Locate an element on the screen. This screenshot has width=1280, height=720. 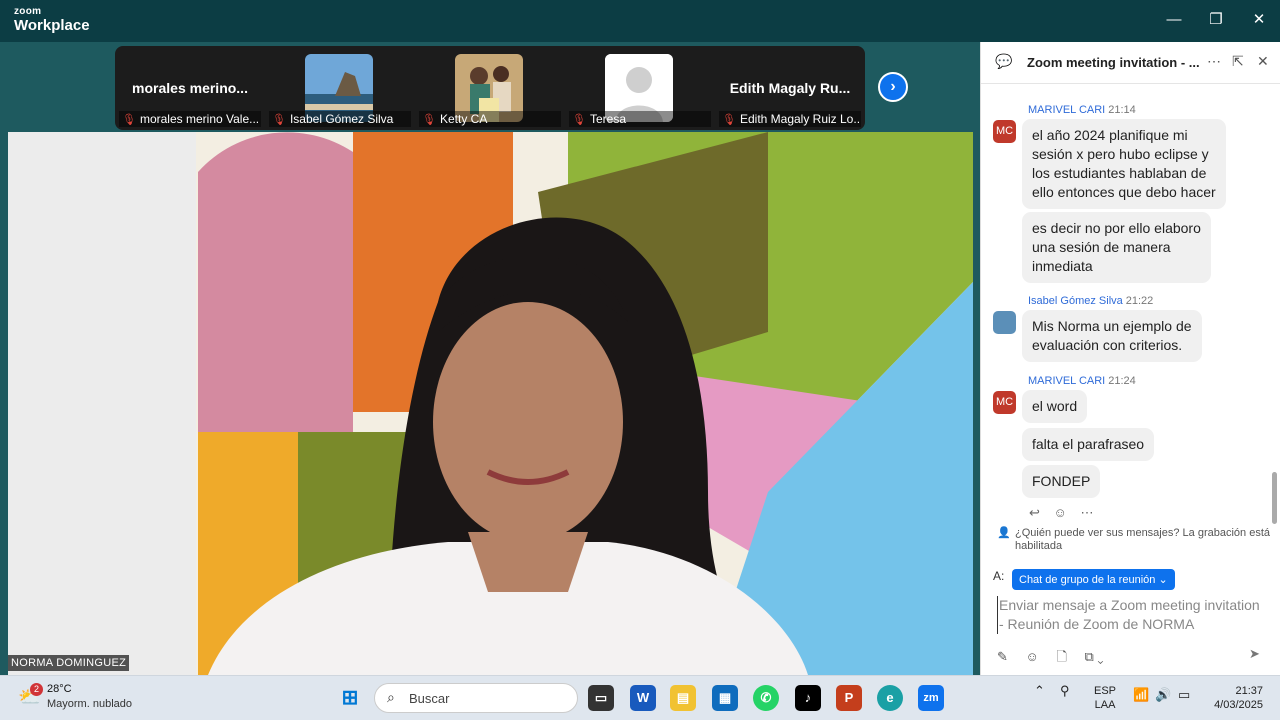
pop-out-icon: ⇱ is located at coordinates (1238, 61).